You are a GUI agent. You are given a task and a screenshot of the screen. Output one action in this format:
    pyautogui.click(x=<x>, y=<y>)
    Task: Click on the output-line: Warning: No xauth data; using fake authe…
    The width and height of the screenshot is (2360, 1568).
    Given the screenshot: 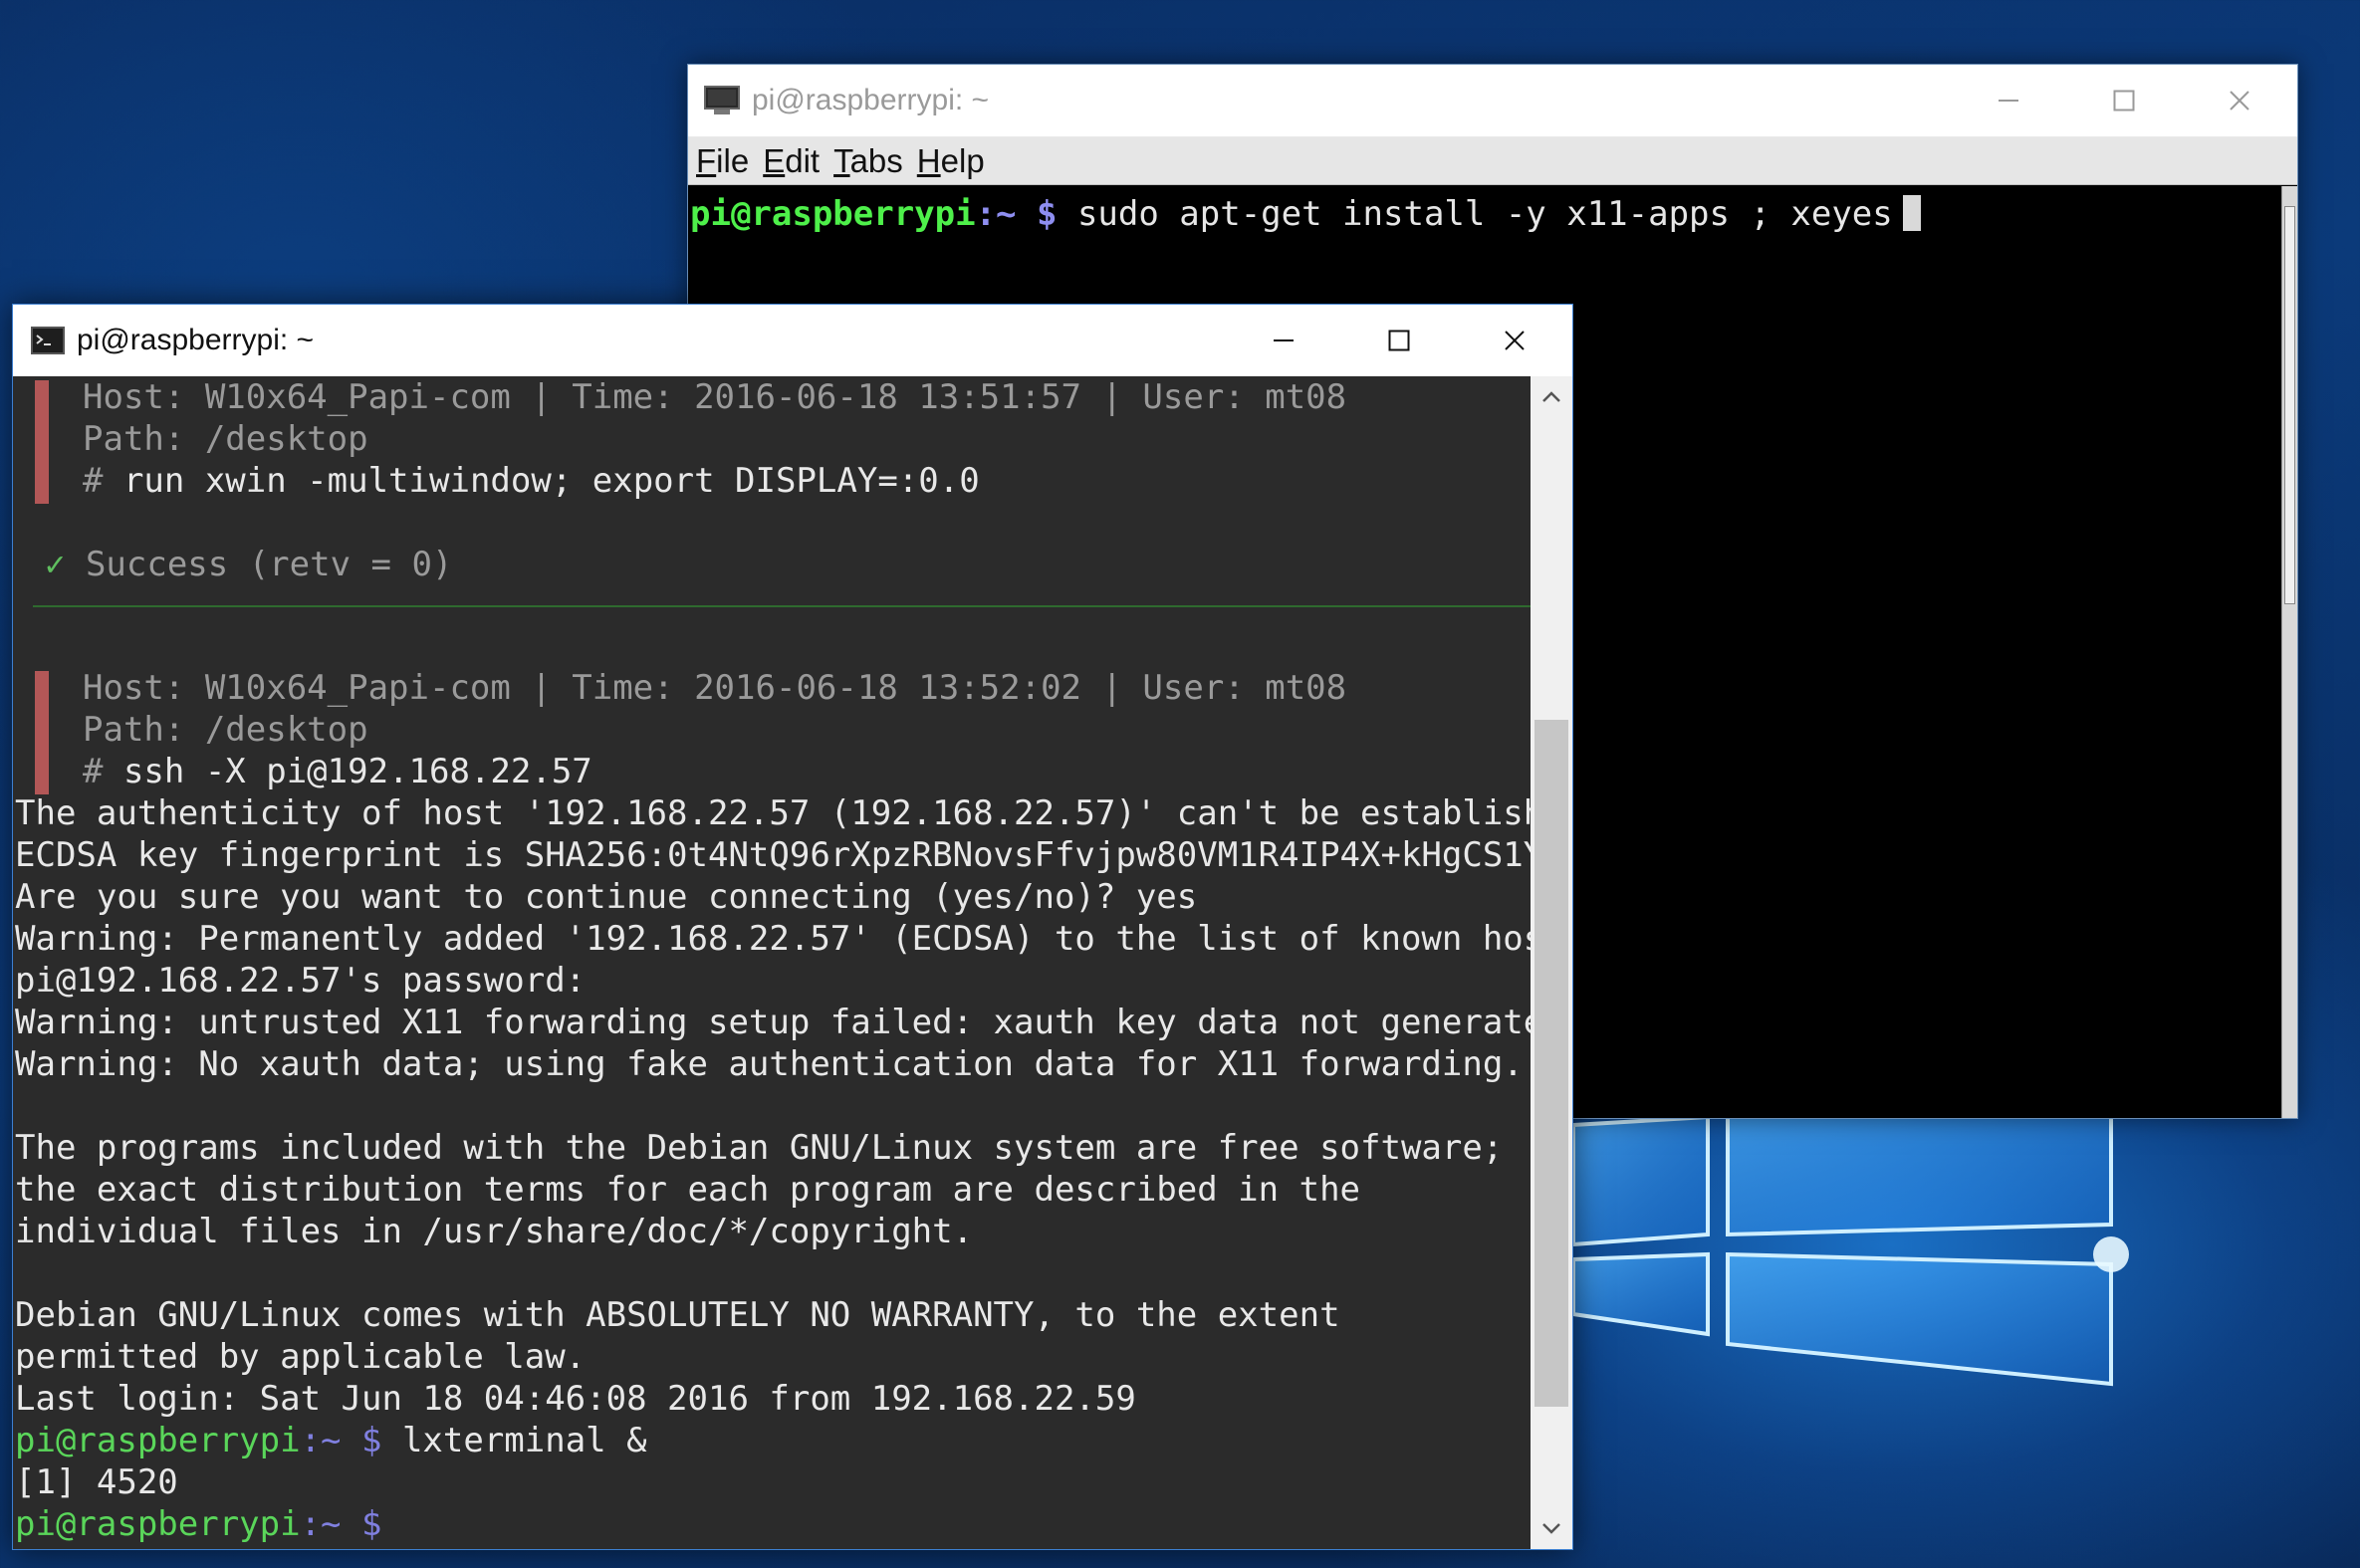 What is the action you would take?
    pyautogui.click(x=769, y=1064)
    